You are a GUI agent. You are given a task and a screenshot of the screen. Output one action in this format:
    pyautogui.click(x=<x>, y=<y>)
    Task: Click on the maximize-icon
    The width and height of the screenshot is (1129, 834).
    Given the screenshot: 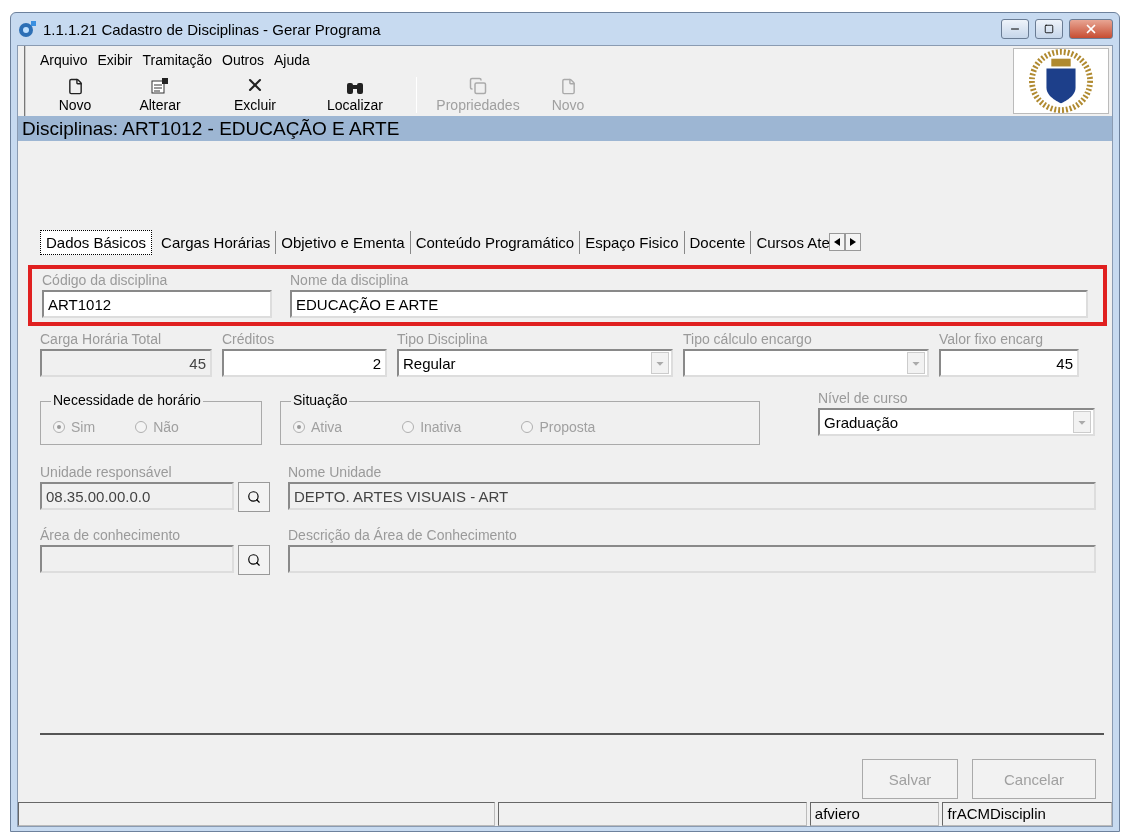 What is the action you would take?
    pyautogui.click(x=1049, y=29)
    